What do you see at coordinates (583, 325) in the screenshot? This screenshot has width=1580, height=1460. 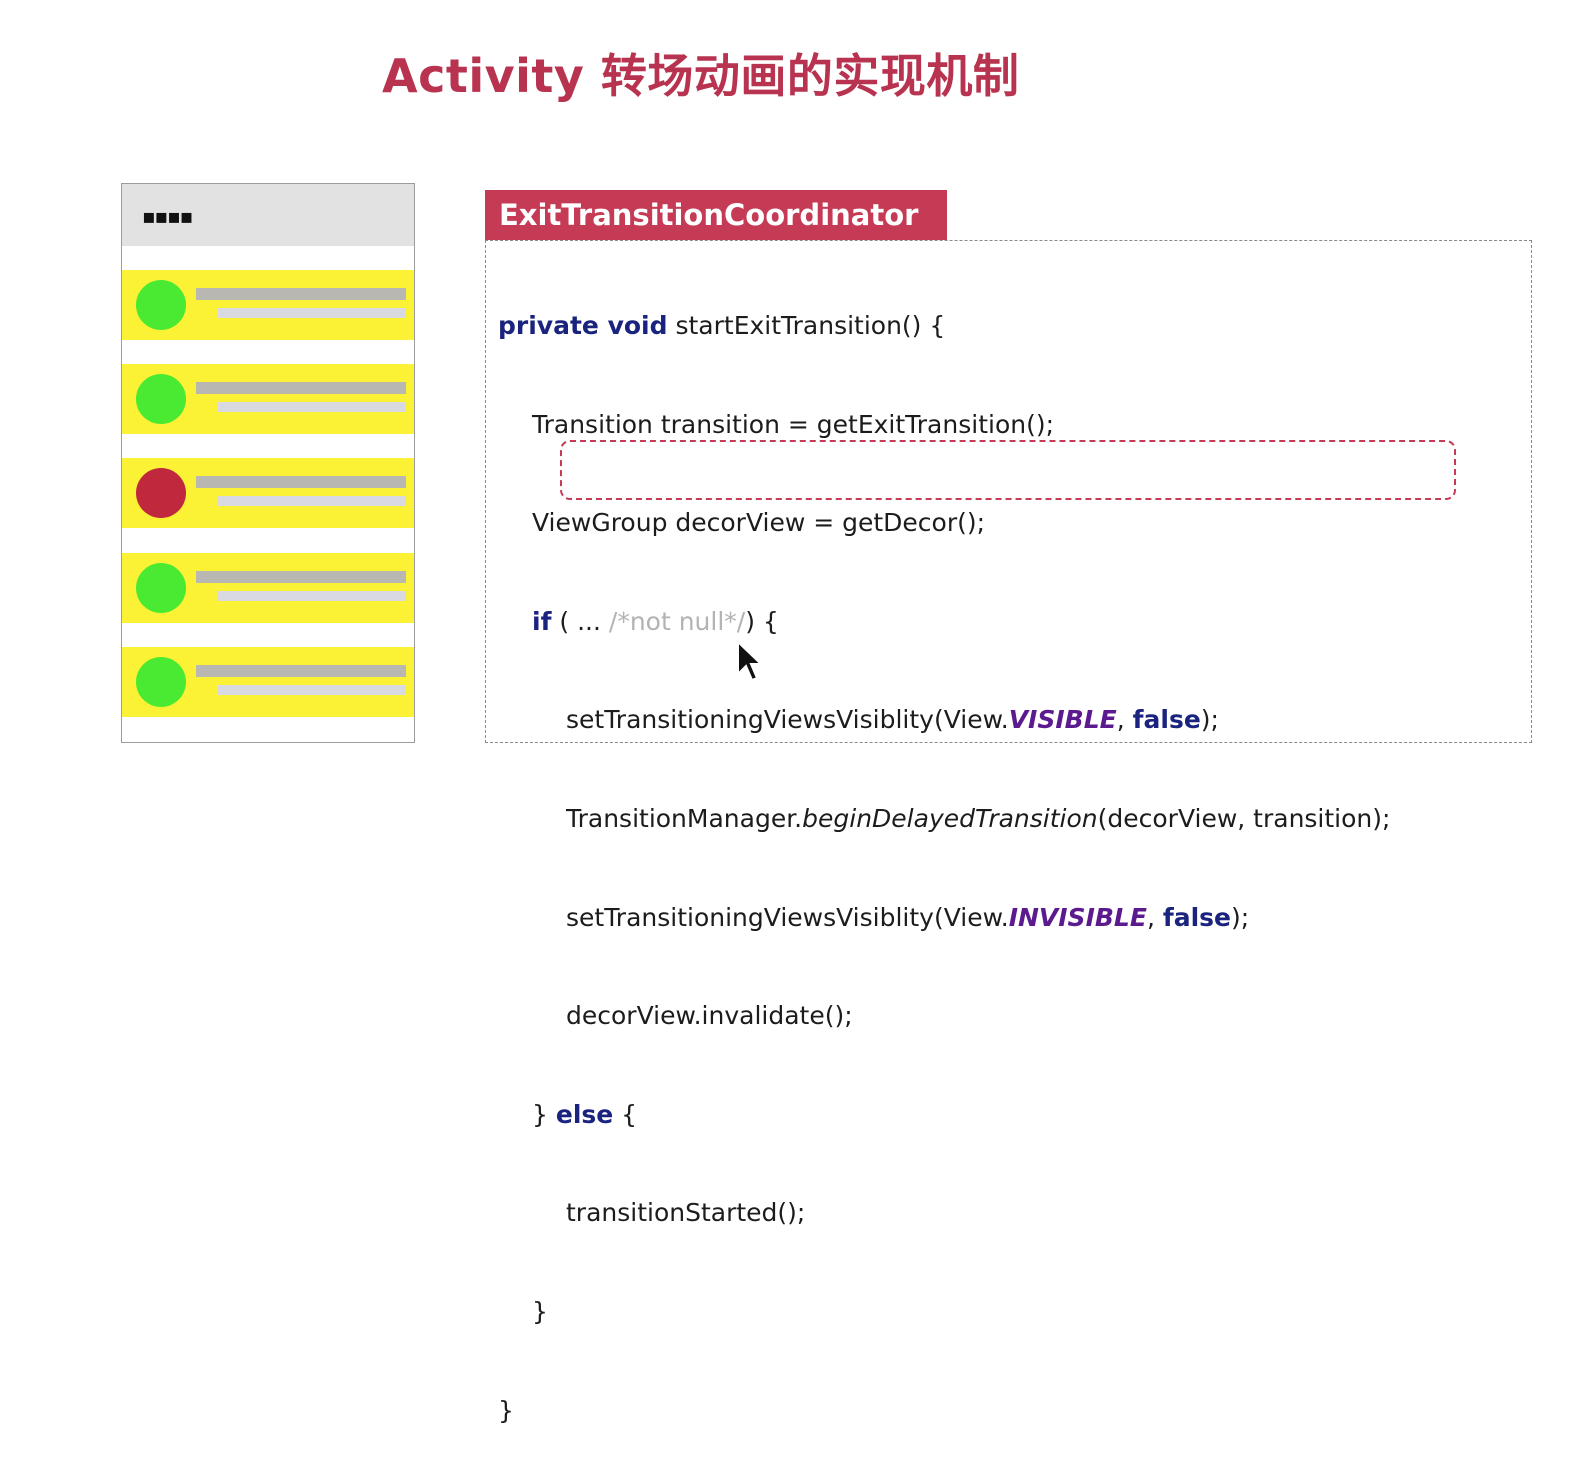 I see `code-keyword: private void` at bounding box center [583, 325].